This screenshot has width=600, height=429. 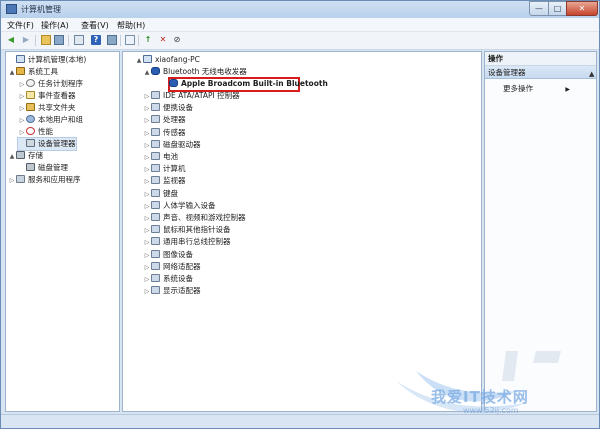 I want to click on device-category-item: ▷ 声音、视频和游戏控制器, so click(x=194, y=218).